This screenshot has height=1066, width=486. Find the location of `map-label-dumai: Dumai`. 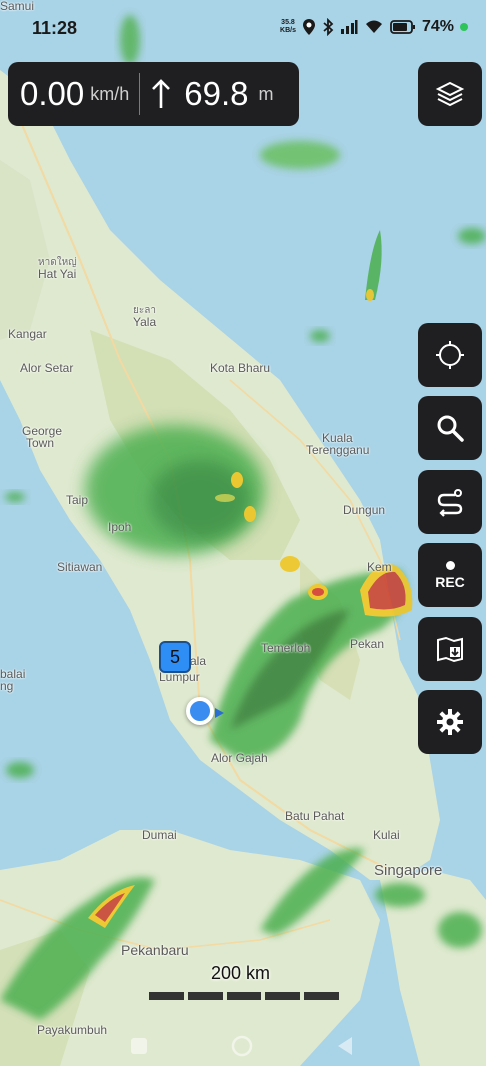

map-label-dumai: Dumai is located at coordinates (159, 835).